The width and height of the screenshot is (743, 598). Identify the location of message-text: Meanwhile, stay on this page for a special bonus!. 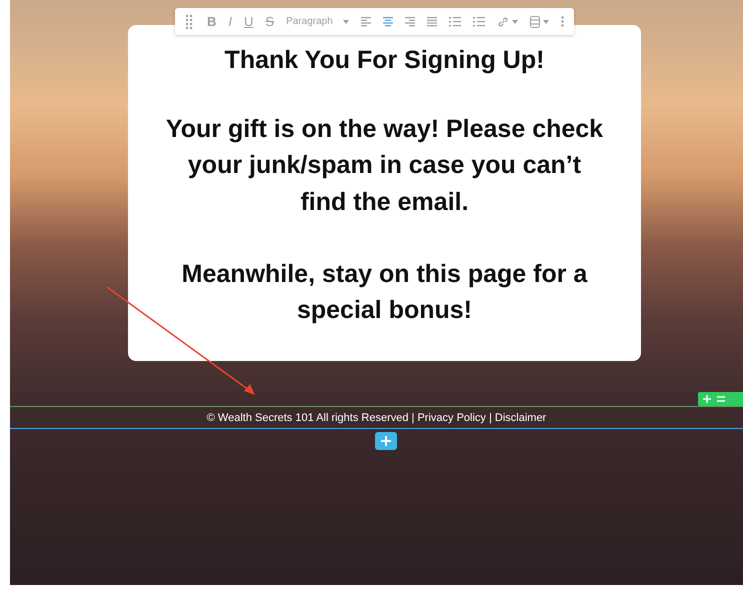
(384, 292).